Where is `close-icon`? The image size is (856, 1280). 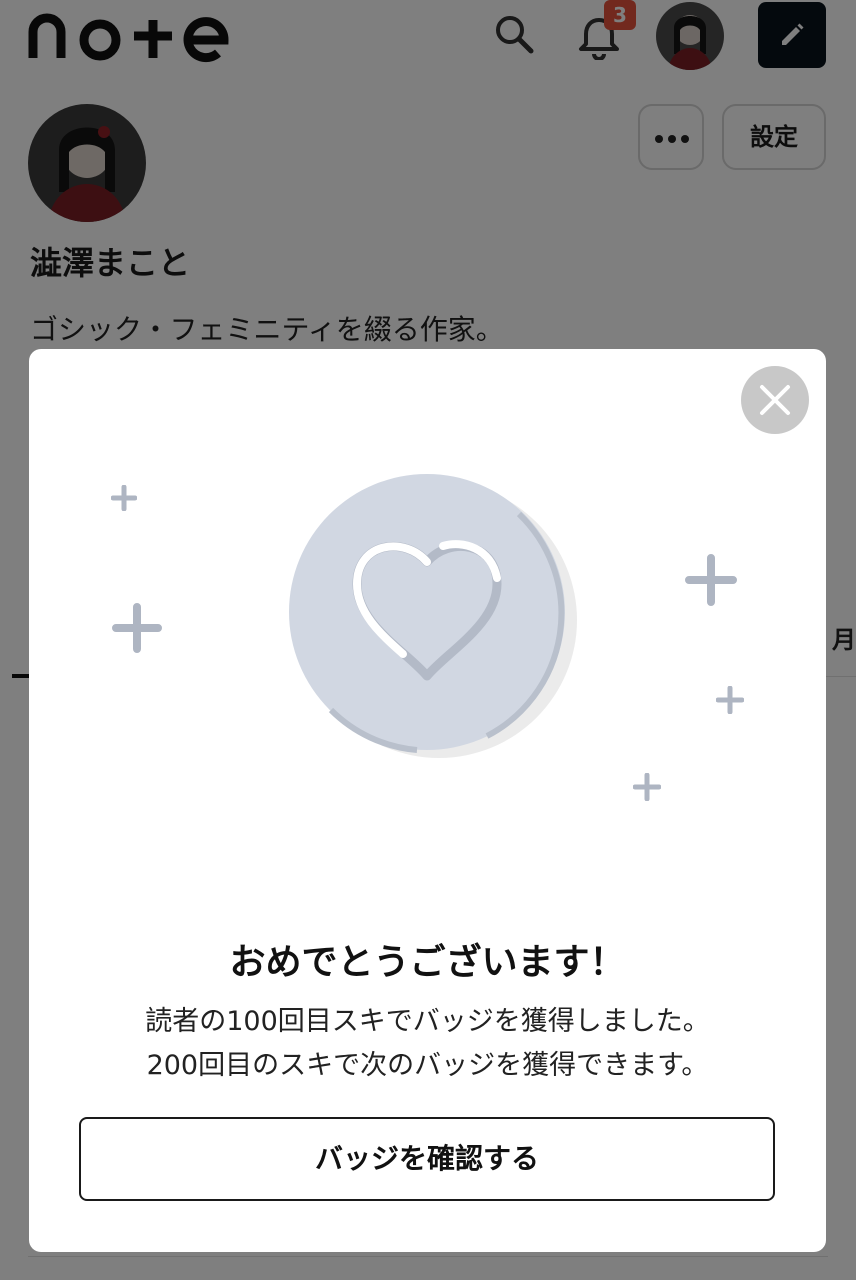
close-icon is located at coordinates (775, 400).